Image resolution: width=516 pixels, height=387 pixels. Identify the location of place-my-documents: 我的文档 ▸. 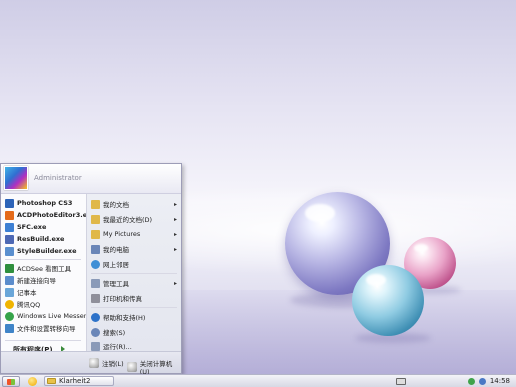
(136, 204).